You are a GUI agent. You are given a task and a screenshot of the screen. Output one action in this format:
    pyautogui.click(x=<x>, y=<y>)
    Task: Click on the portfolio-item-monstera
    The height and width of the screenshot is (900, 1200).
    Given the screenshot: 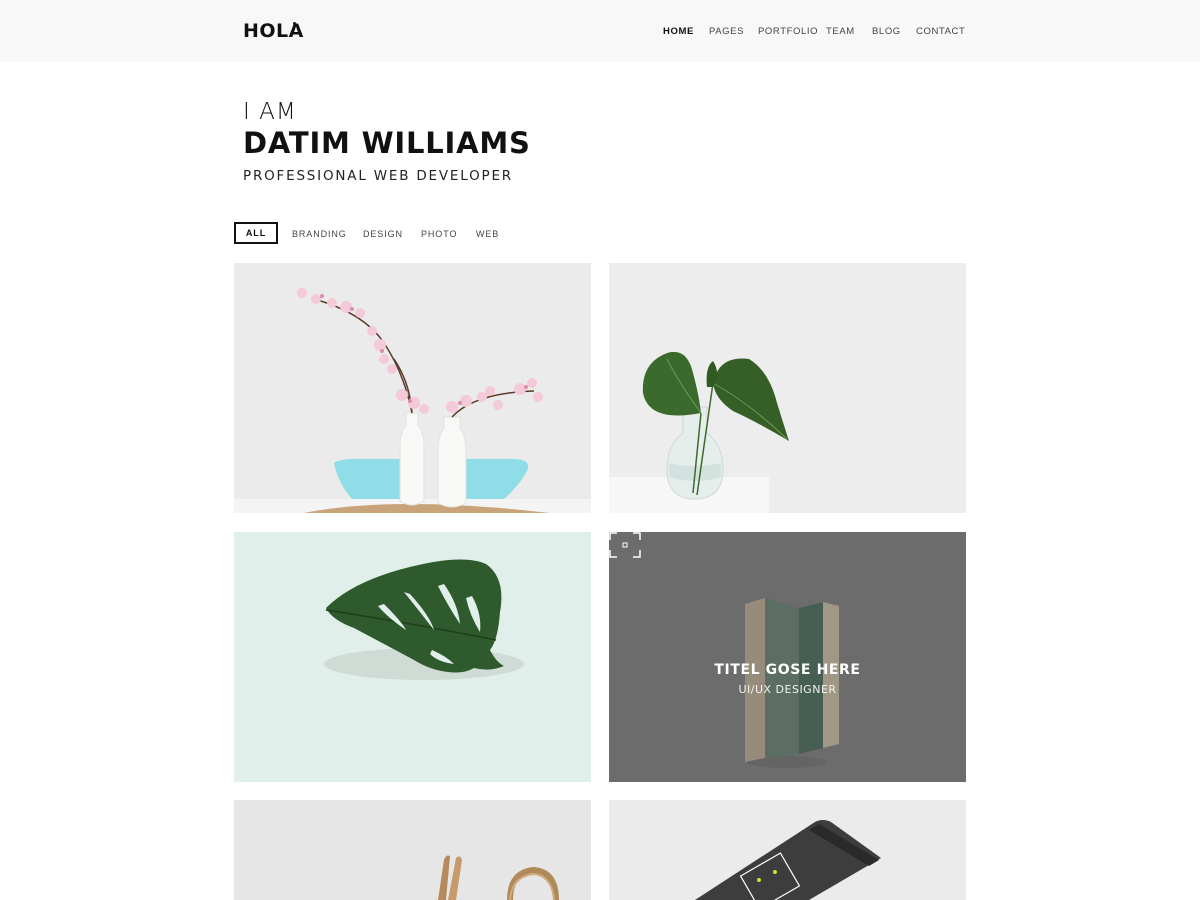 What is the action you would take?
    pyautogui.click(x=412, y=657)
    